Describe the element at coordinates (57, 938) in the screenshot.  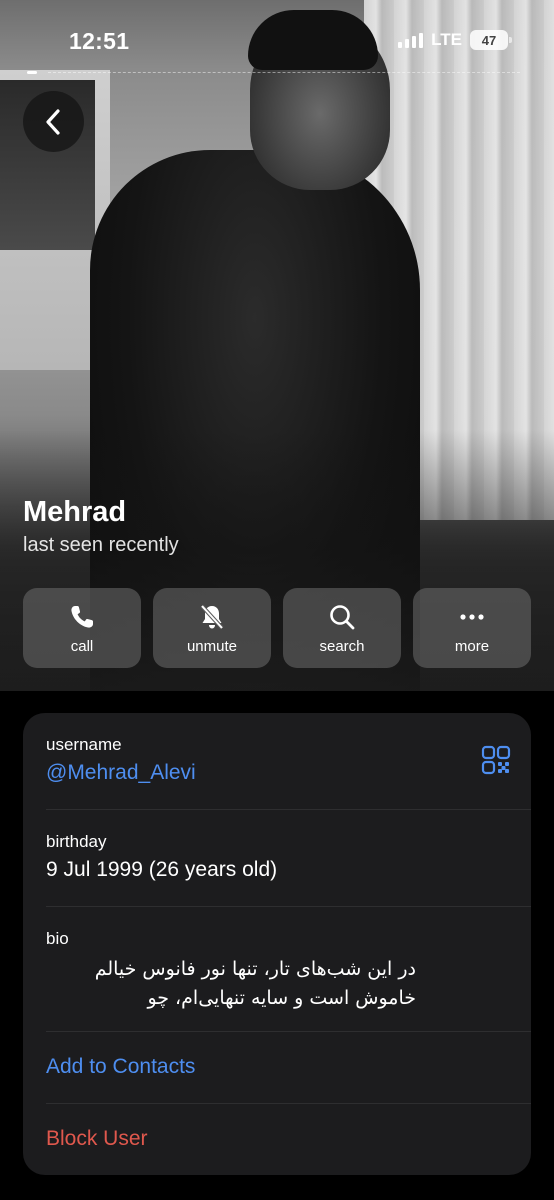
I see `bio-label: bio` at that location.